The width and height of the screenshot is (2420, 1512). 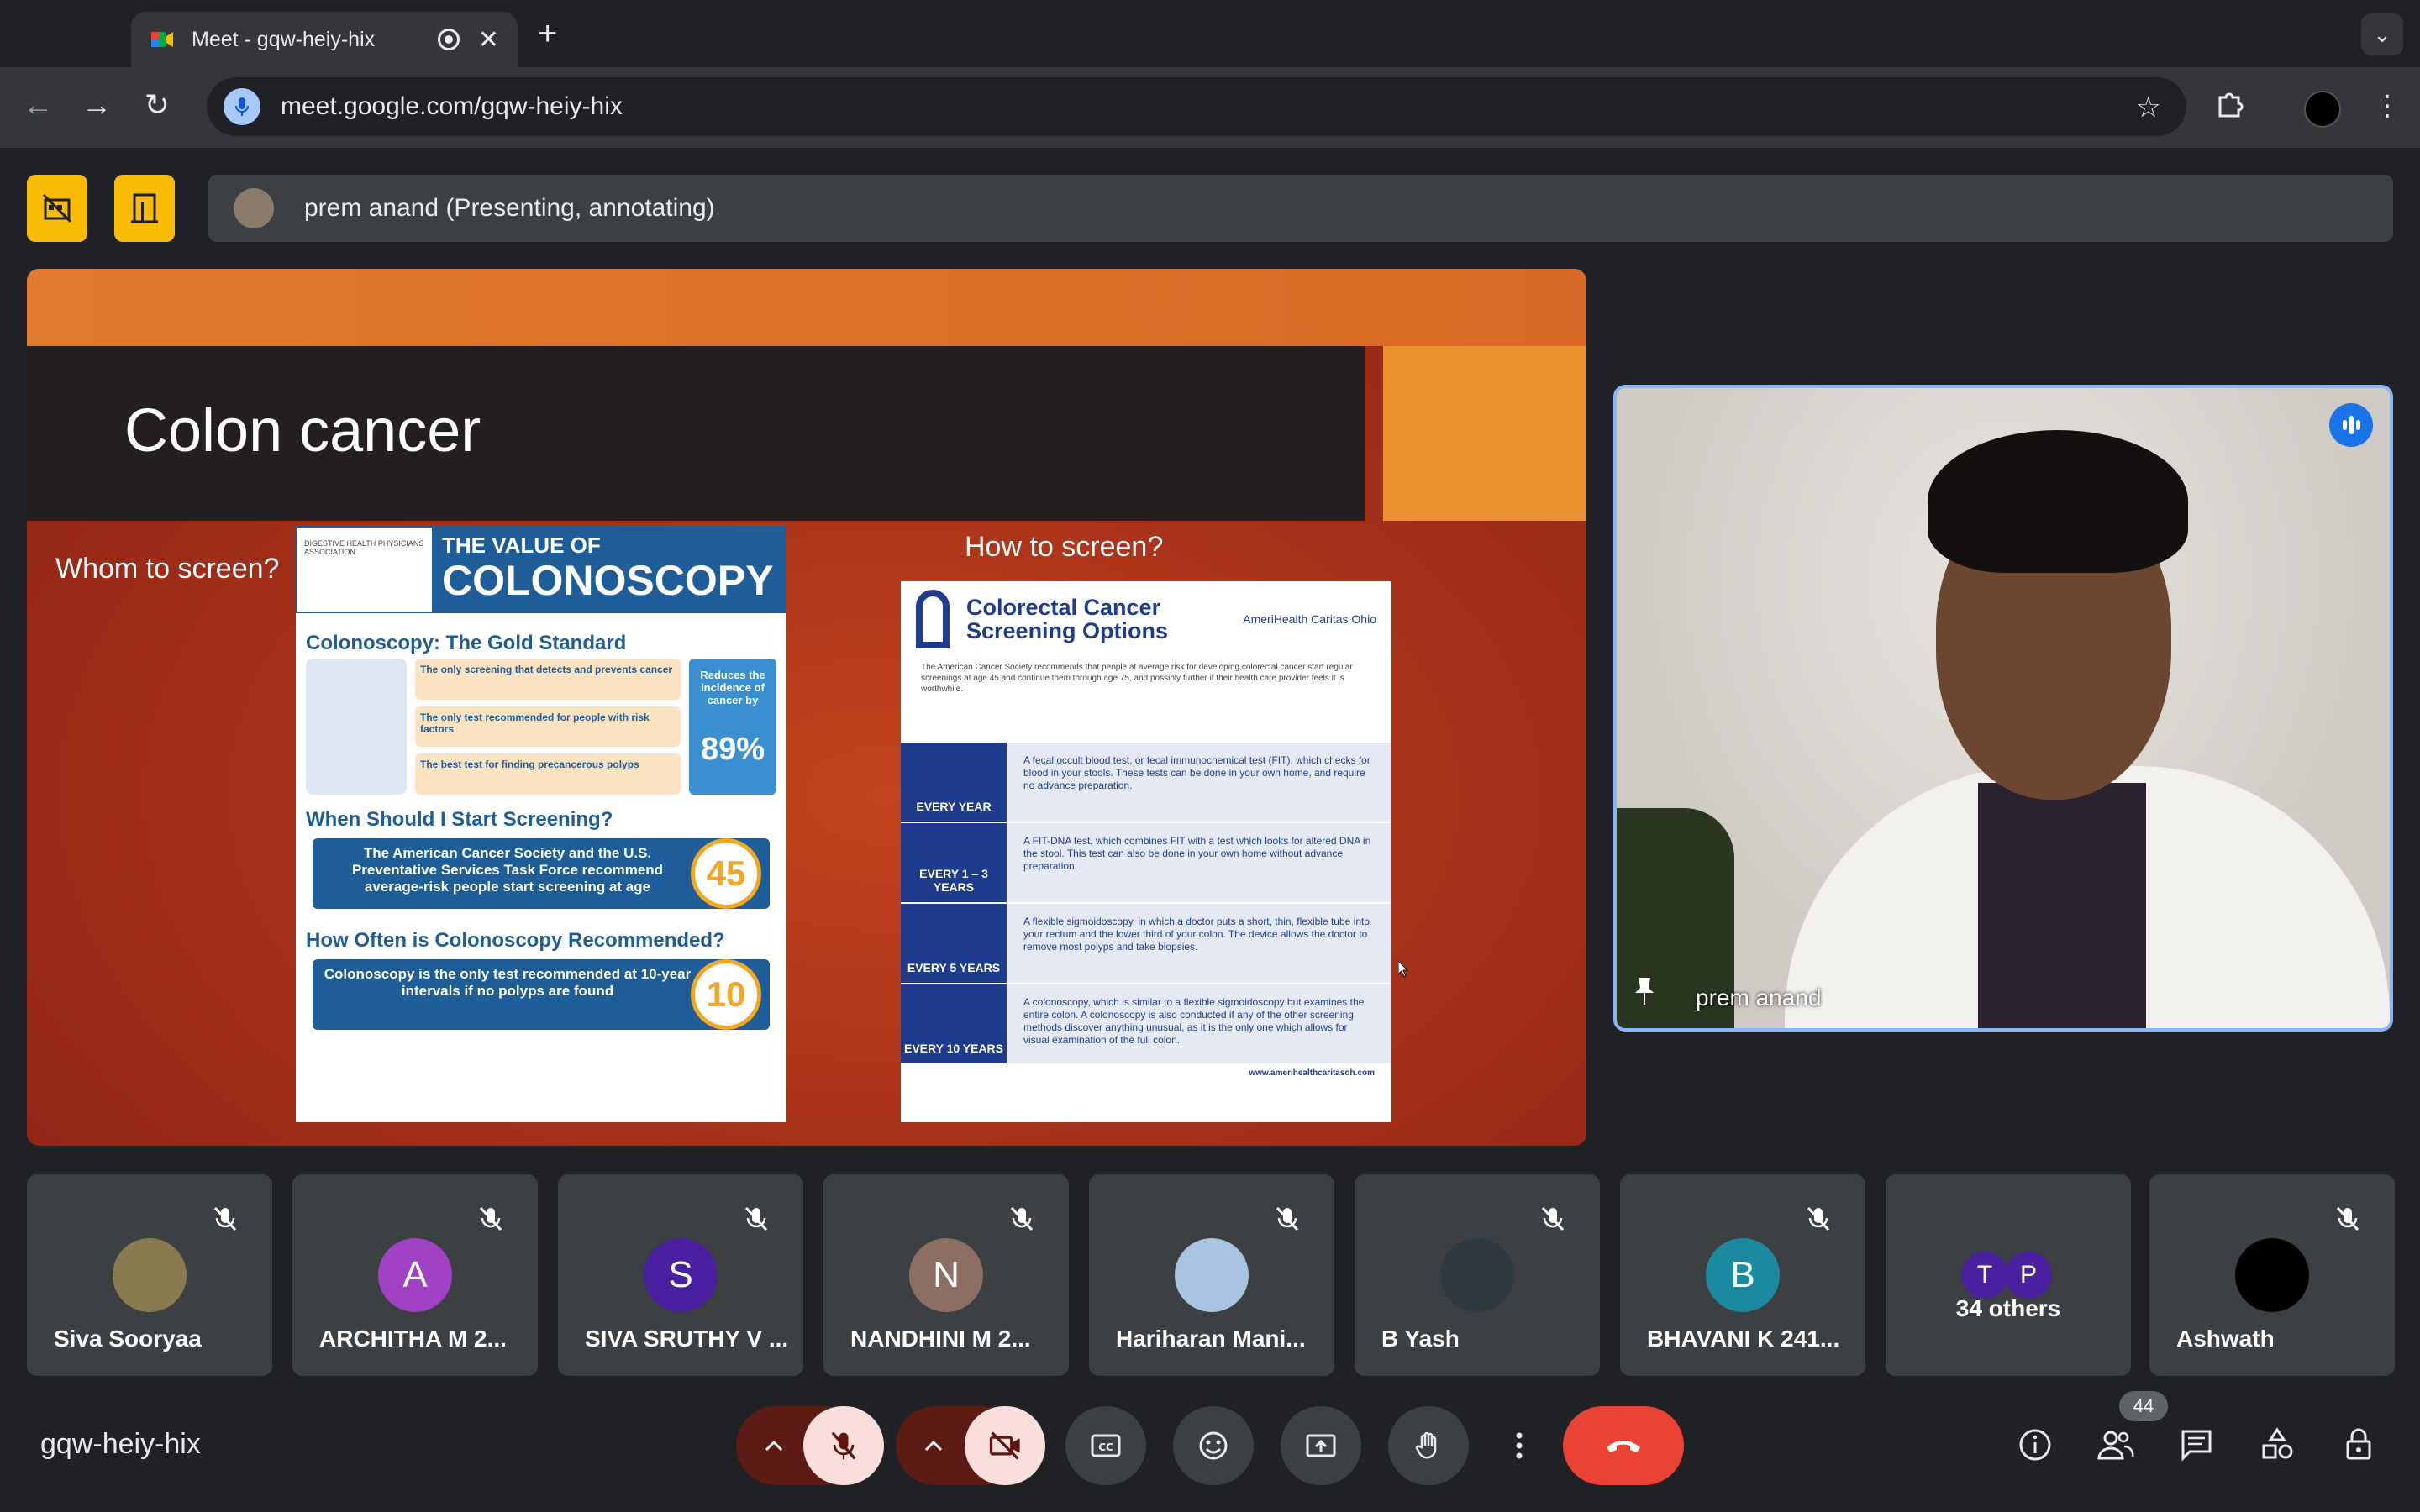 What do you see at coordinates (2058, 501) in the screenshot?
I see `speaker-hair` at bounding box center [2058, 501].